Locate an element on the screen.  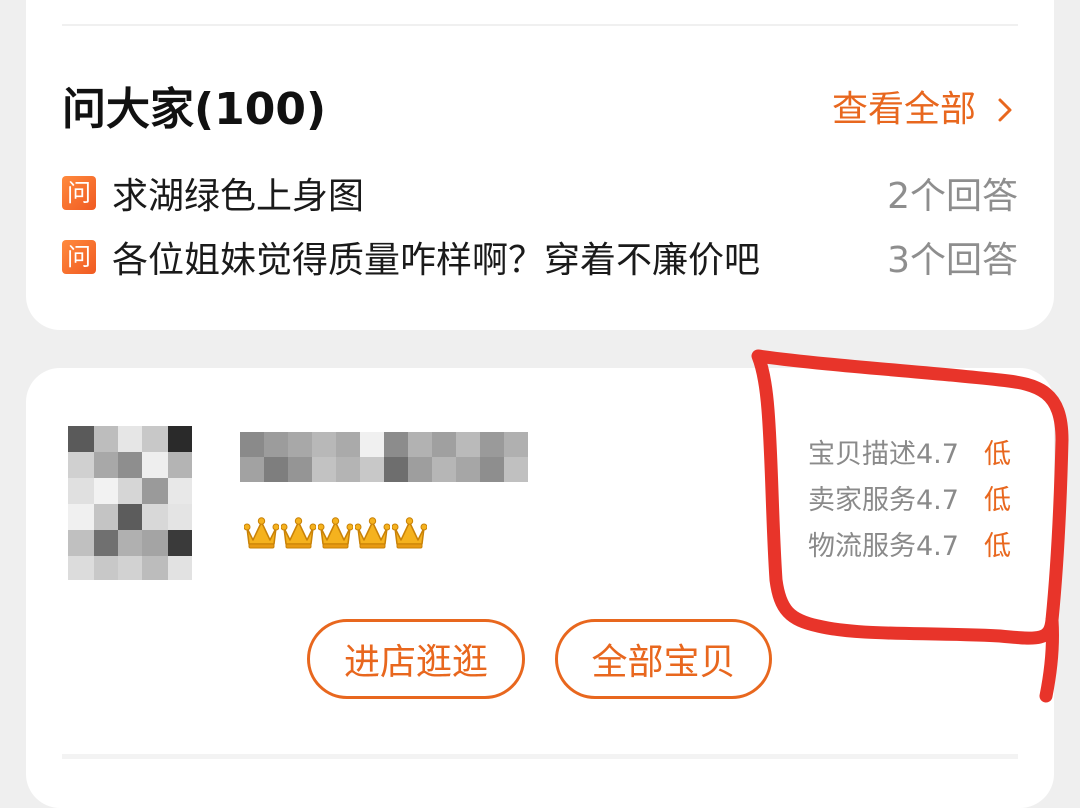
chevron-right-icon is located at coordinates (1005, 110).